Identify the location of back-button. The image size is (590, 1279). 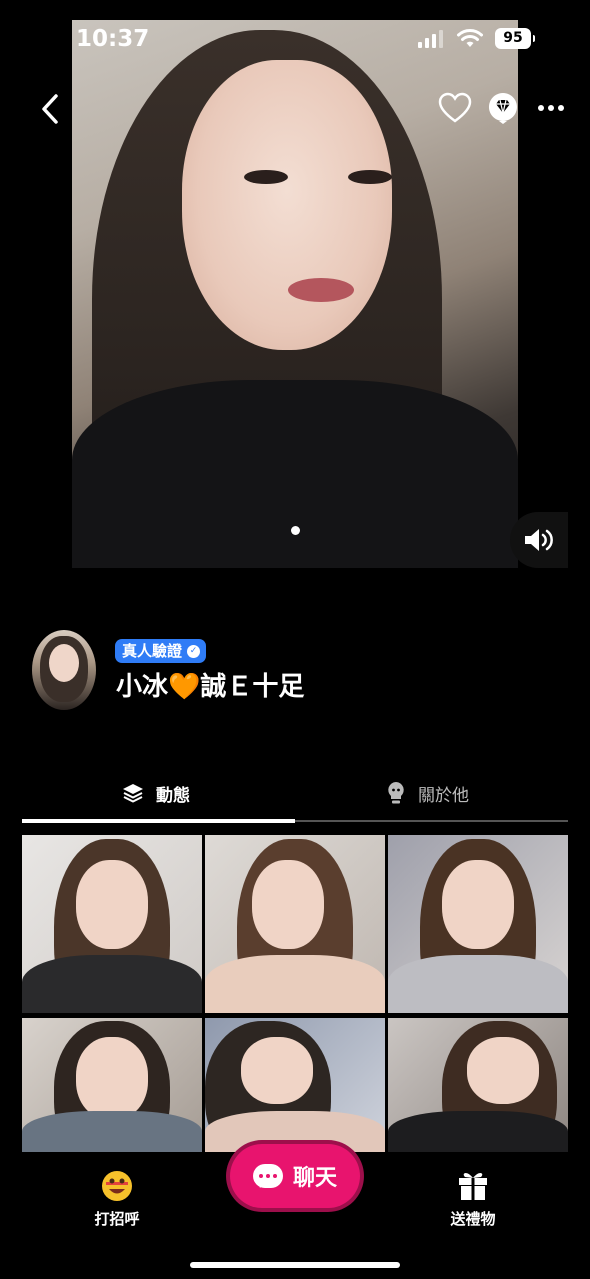
(50, 109).